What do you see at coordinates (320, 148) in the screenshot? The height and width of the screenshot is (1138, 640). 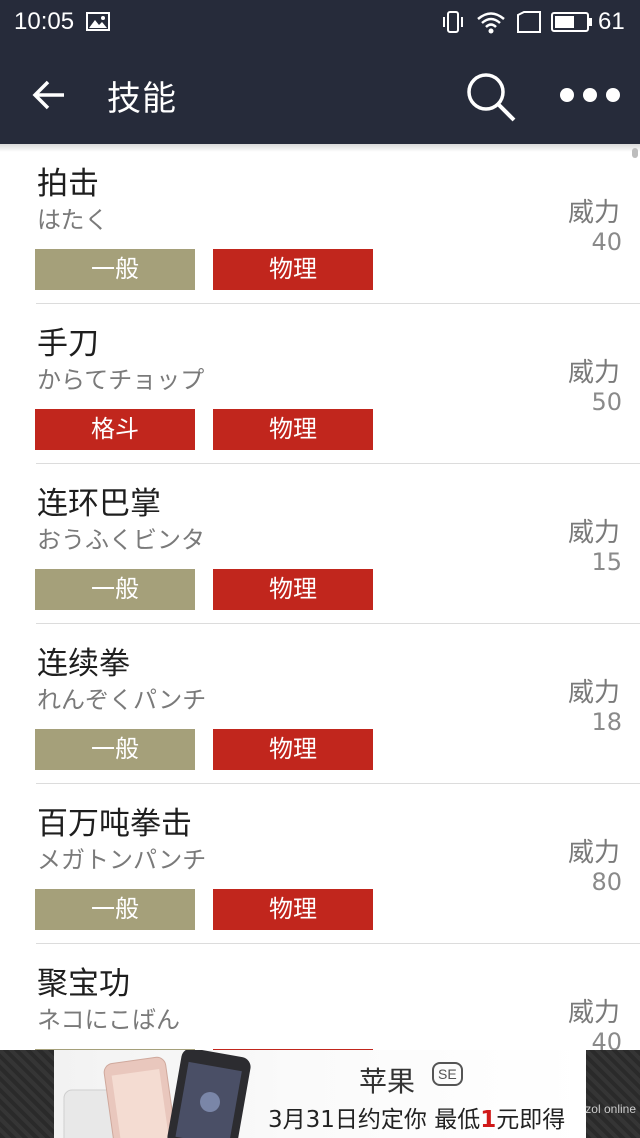 I see `appbar-shadow` at bounding box center [320, 148].